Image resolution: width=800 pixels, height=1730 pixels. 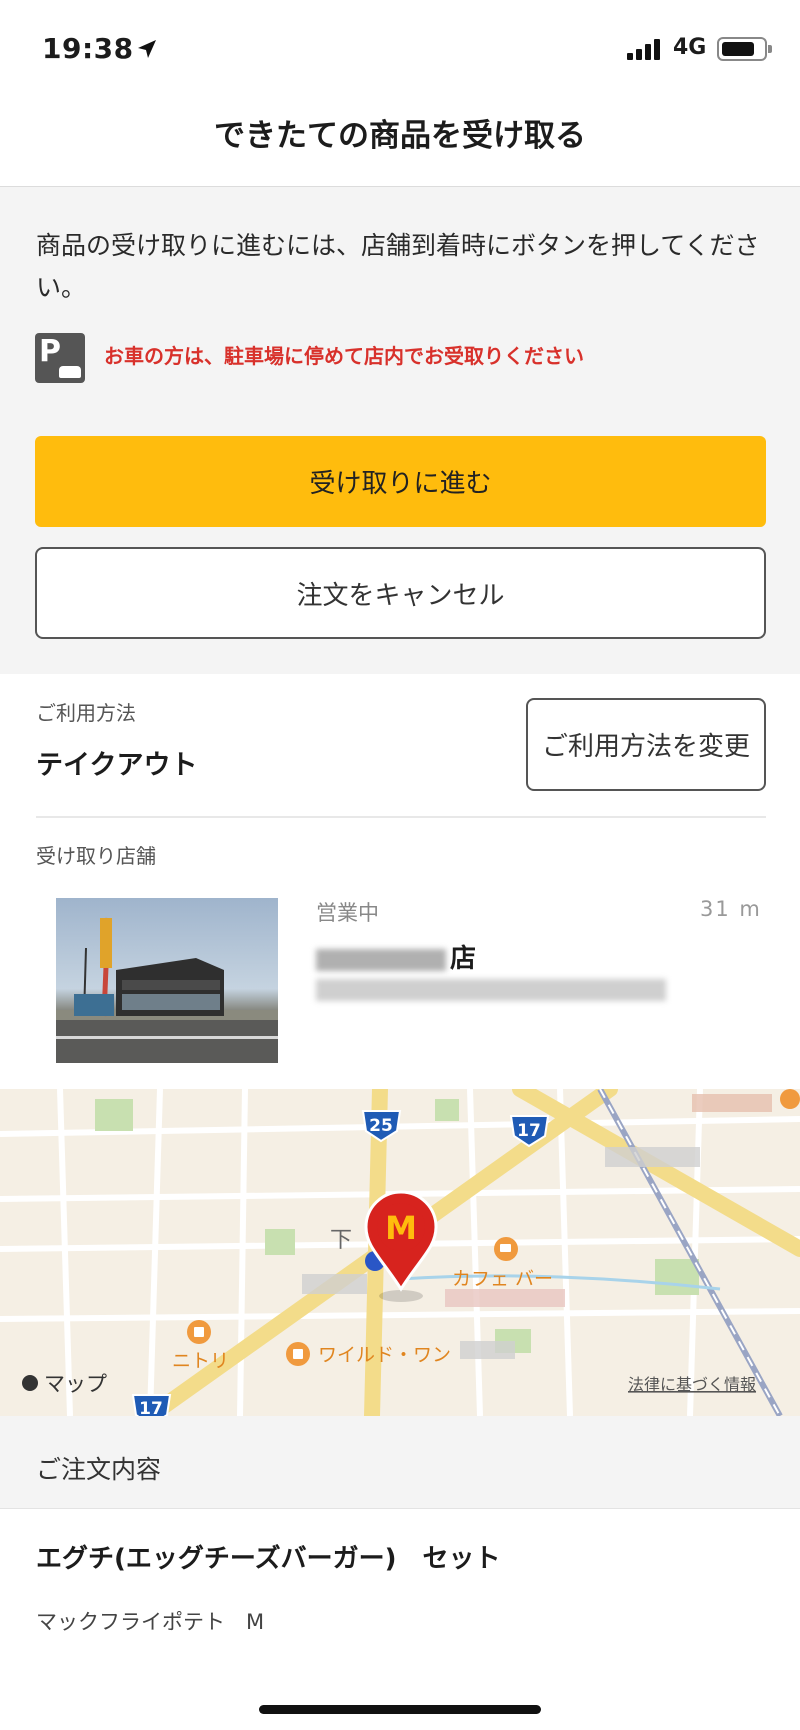 What do you see at coordinates (646, 744) in the screenshot?
I see `change-usage-button: ご利用方法を変更` at bounding box center [646, 744].